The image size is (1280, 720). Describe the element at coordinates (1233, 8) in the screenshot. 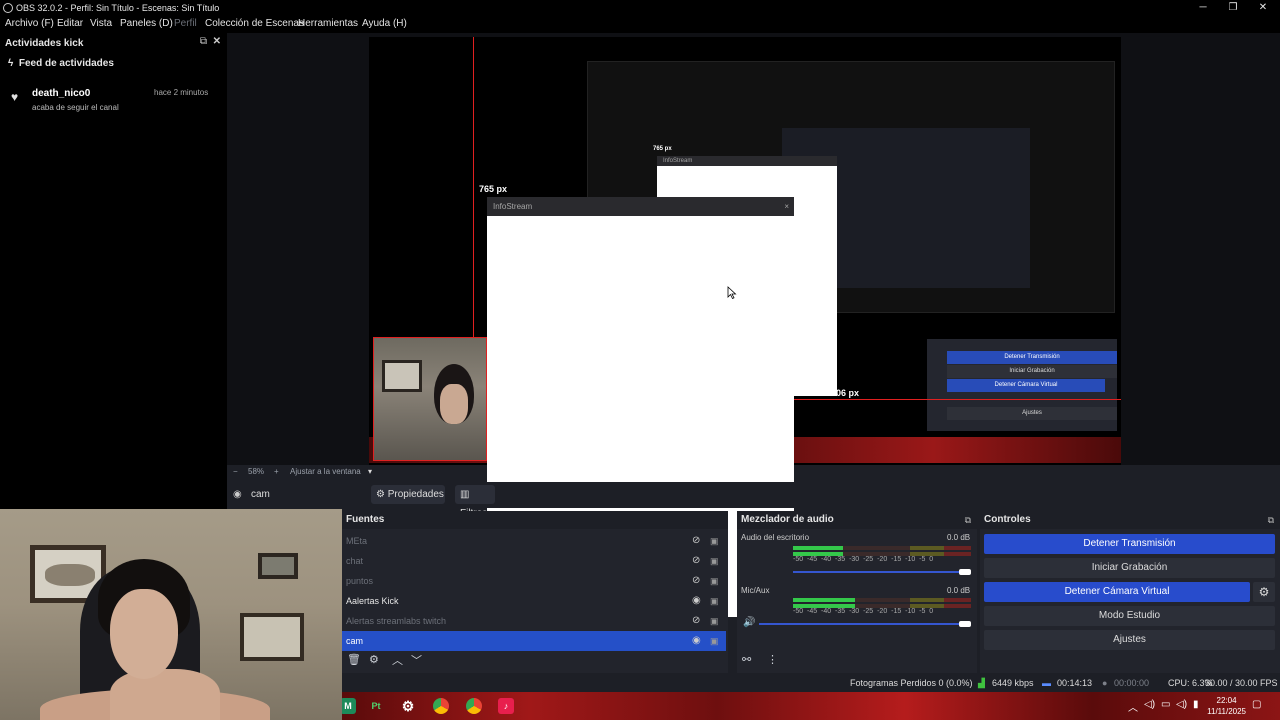

I see `restore-icon: ❐` at that location.